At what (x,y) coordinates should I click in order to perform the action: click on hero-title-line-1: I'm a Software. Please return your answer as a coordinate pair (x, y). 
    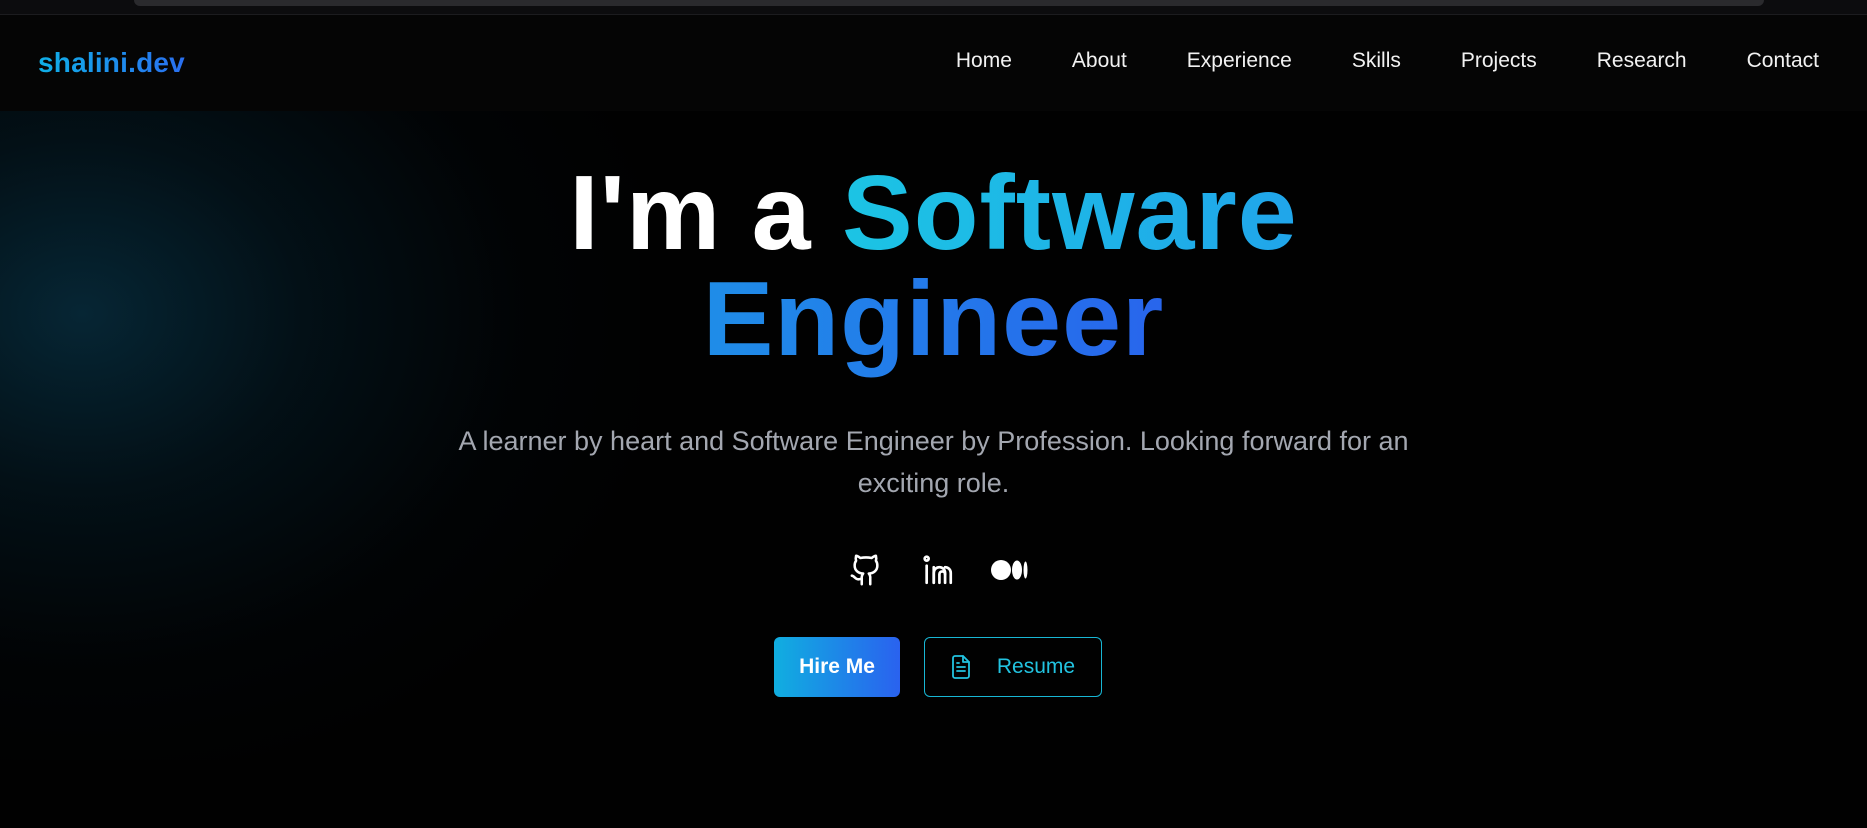
    Looking at the image, I should click on (933, 213).